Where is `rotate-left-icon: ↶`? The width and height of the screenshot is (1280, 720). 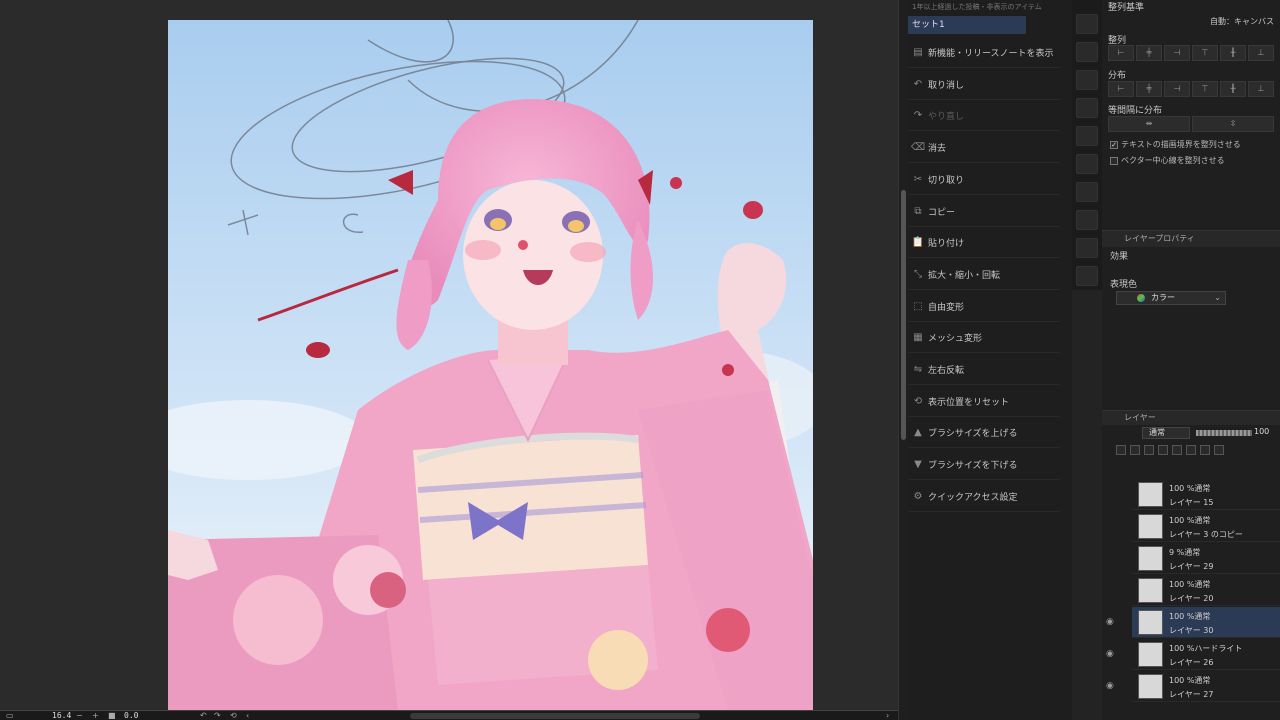 rotate-left-icon: ↶ is located at coordinates (203, 715).